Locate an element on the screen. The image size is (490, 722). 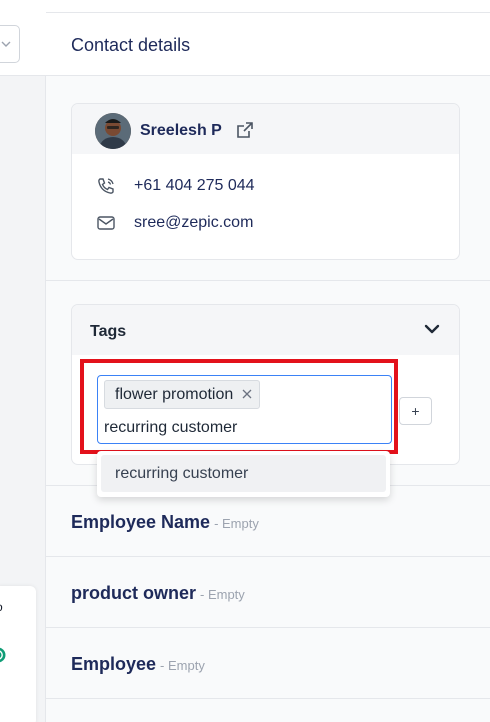
field-row-employee: Employee - Empty is located at coordinates (268, 662).